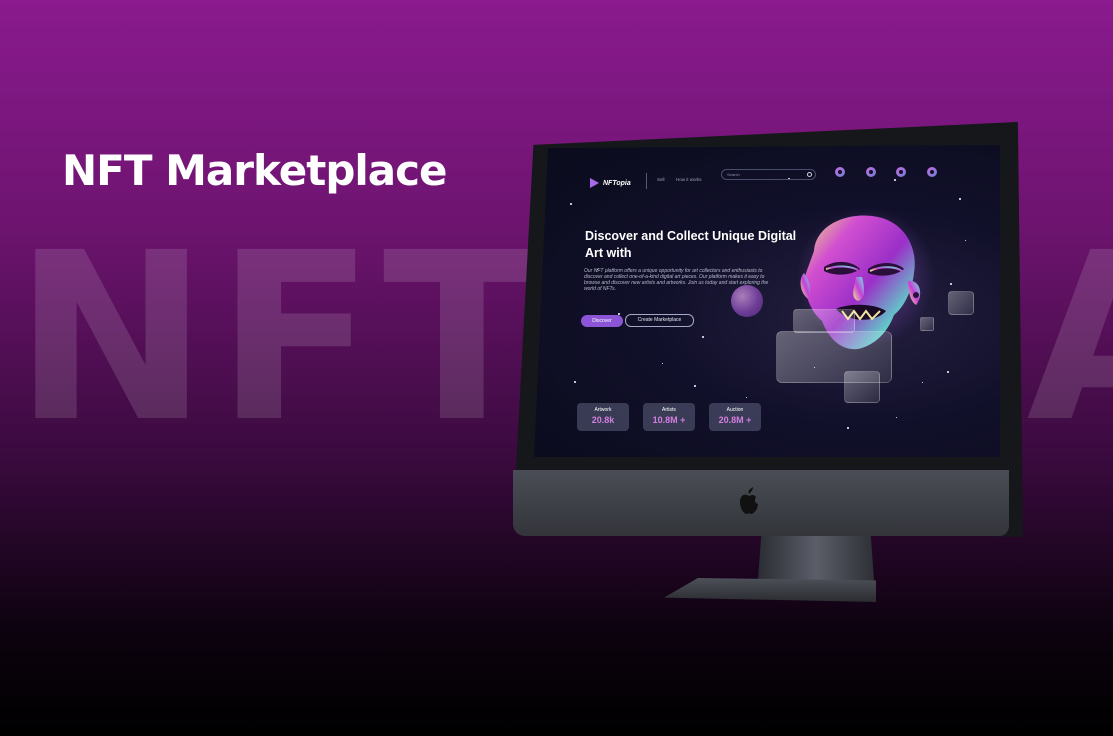  I want to click on play-logo-icon, so click(594, 183).